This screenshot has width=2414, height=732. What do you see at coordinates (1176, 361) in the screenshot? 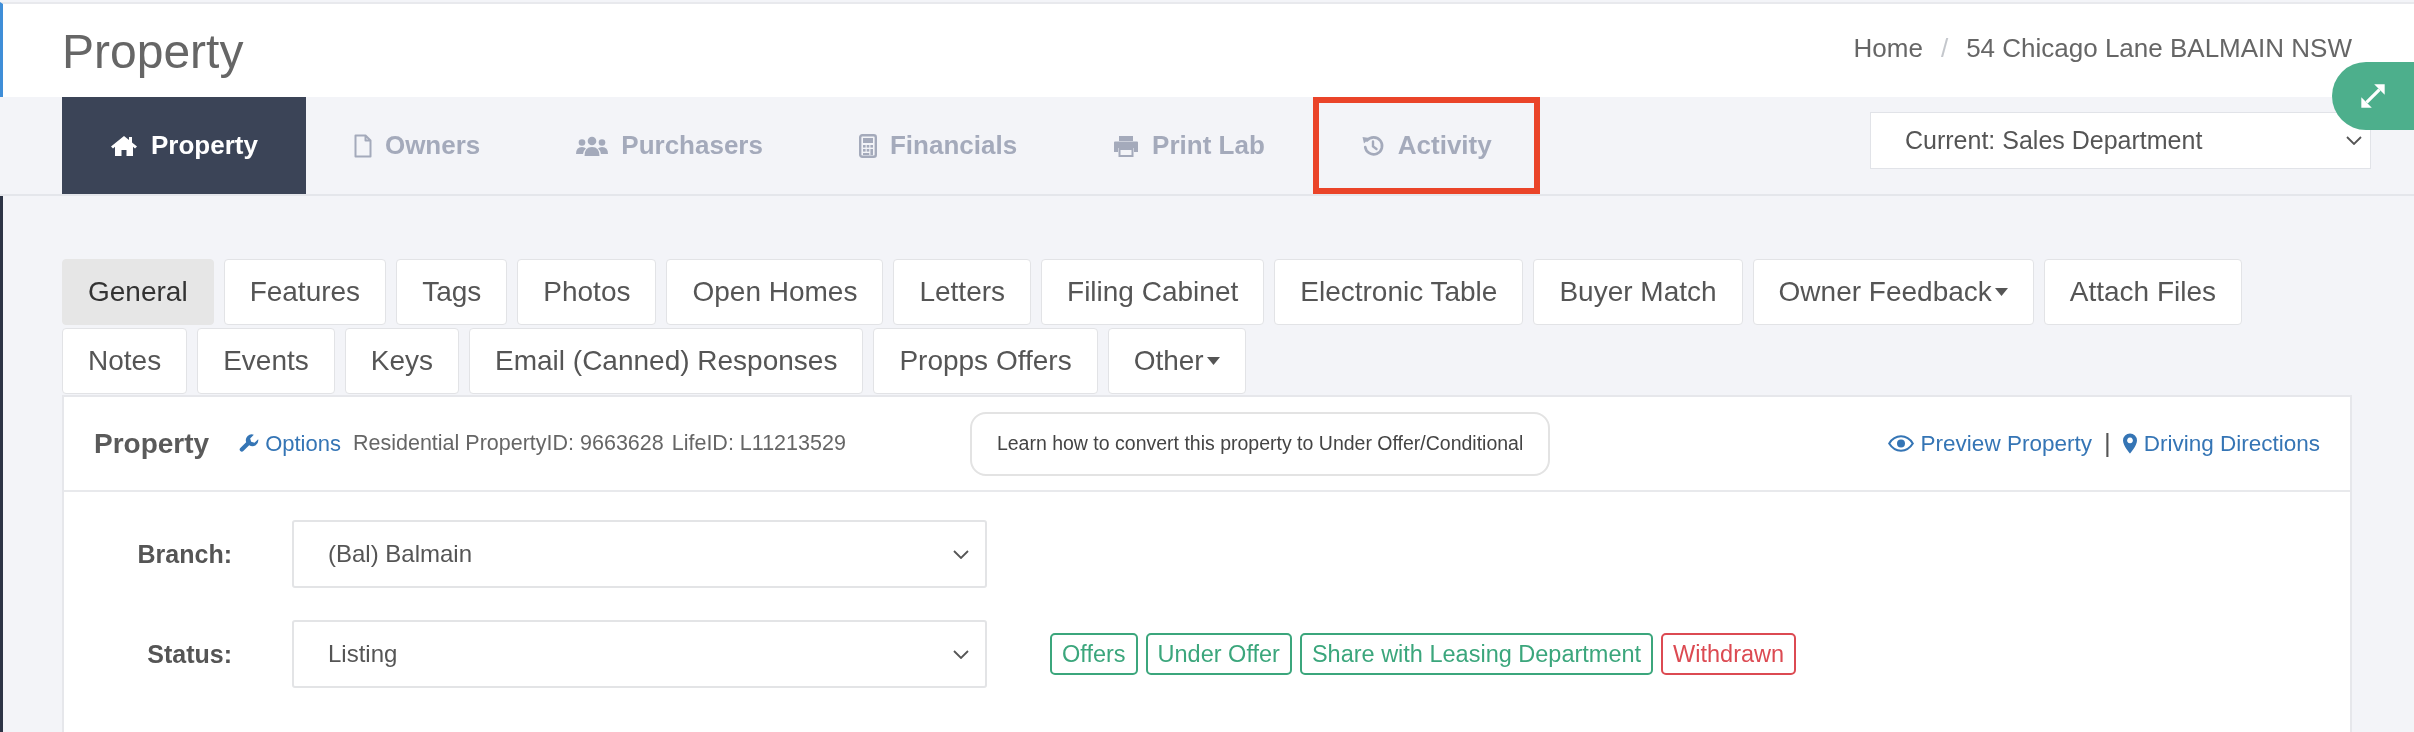
I see `section-tab: Other` at bounding box center [1176, 361].